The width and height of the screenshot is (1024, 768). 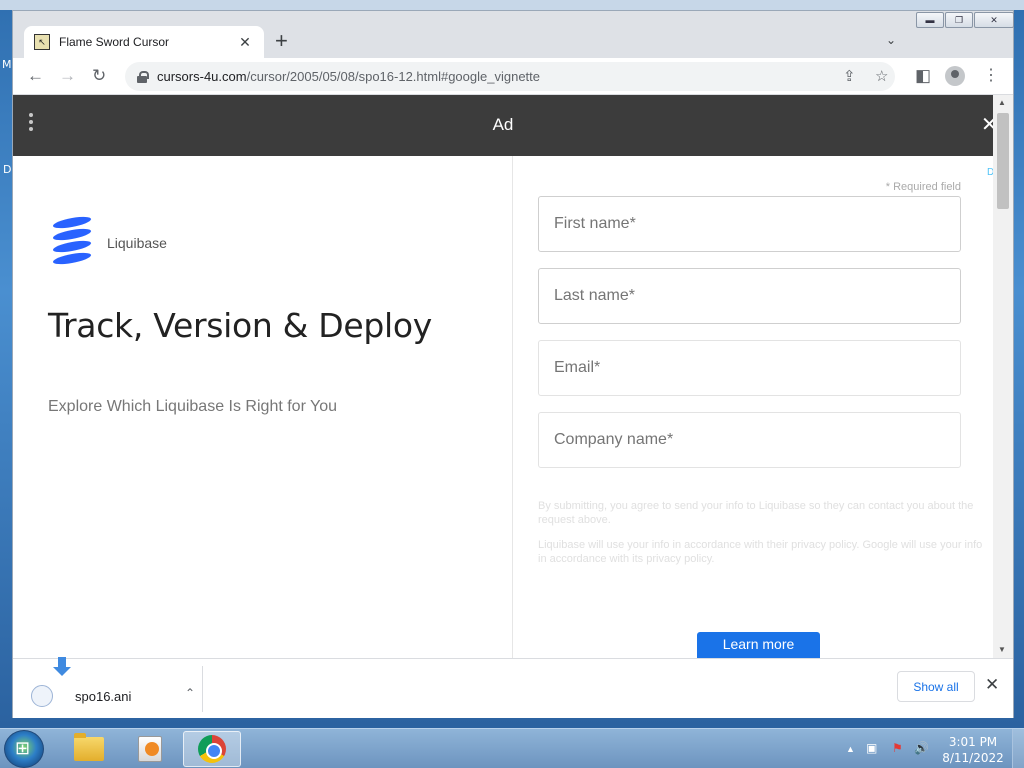 I want to click on clock-time: 3:01 PM, so click(x=973, y=742).